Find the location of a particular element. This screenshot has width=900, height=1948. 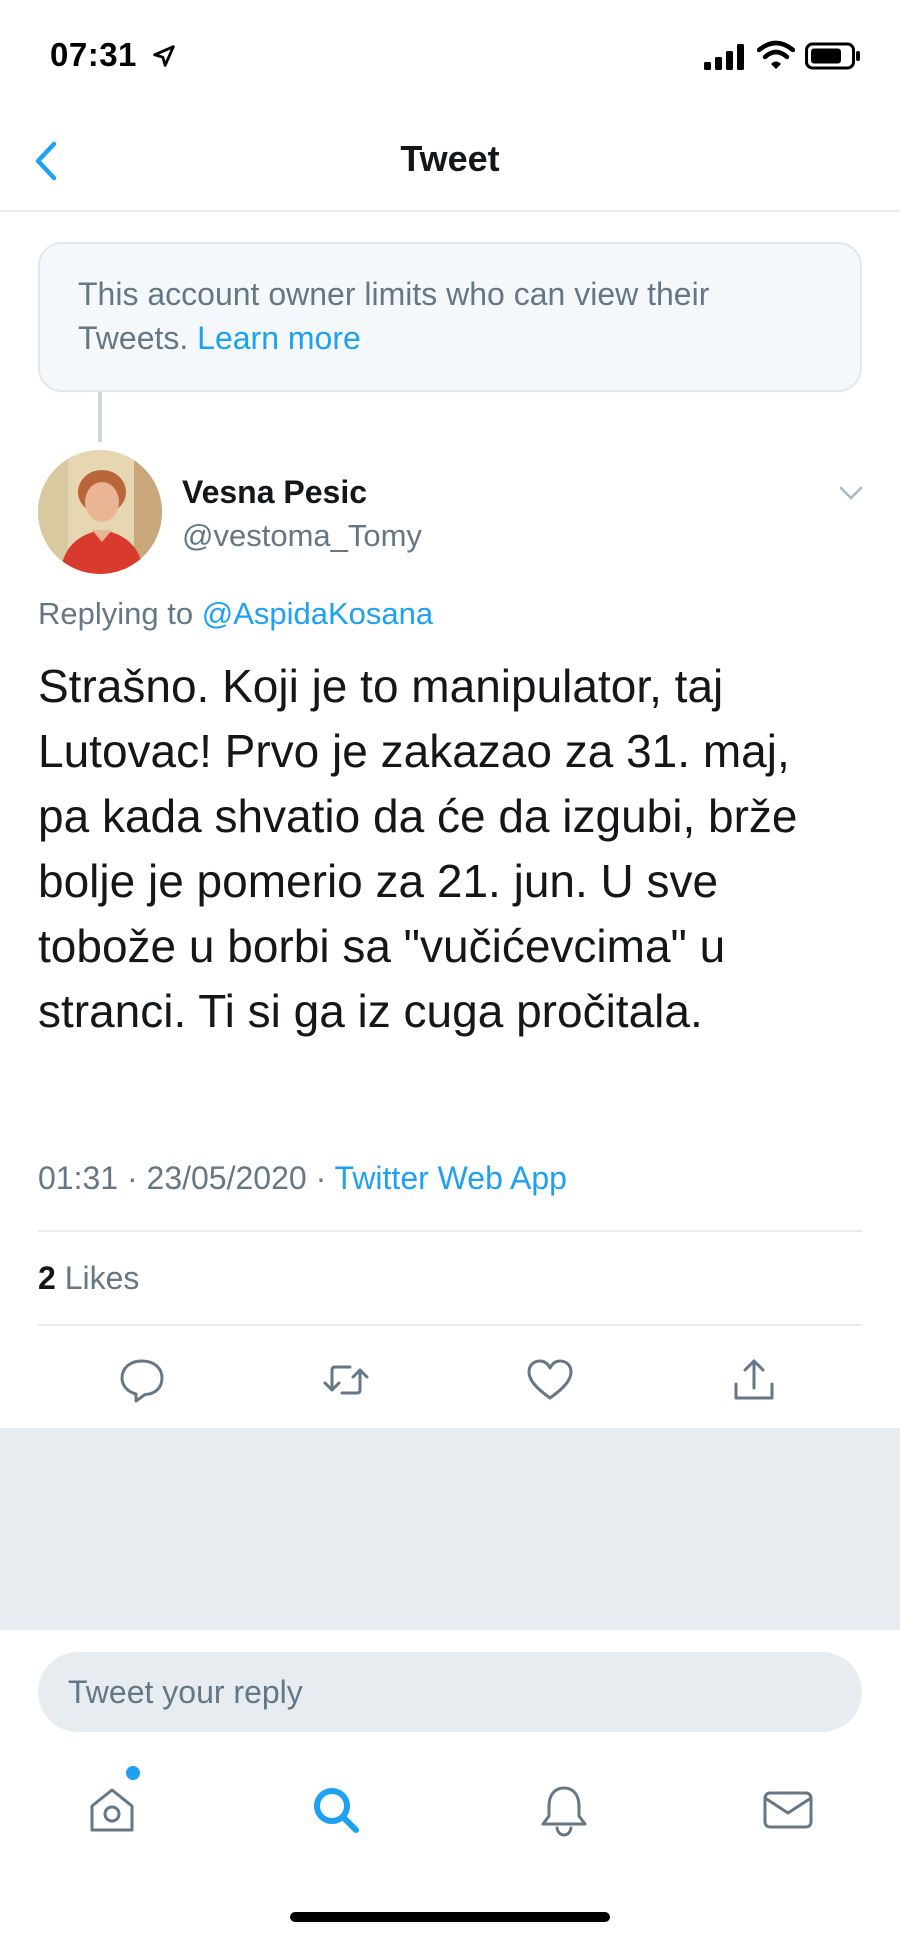

heart-icon is located at coordinates (550, 1380).